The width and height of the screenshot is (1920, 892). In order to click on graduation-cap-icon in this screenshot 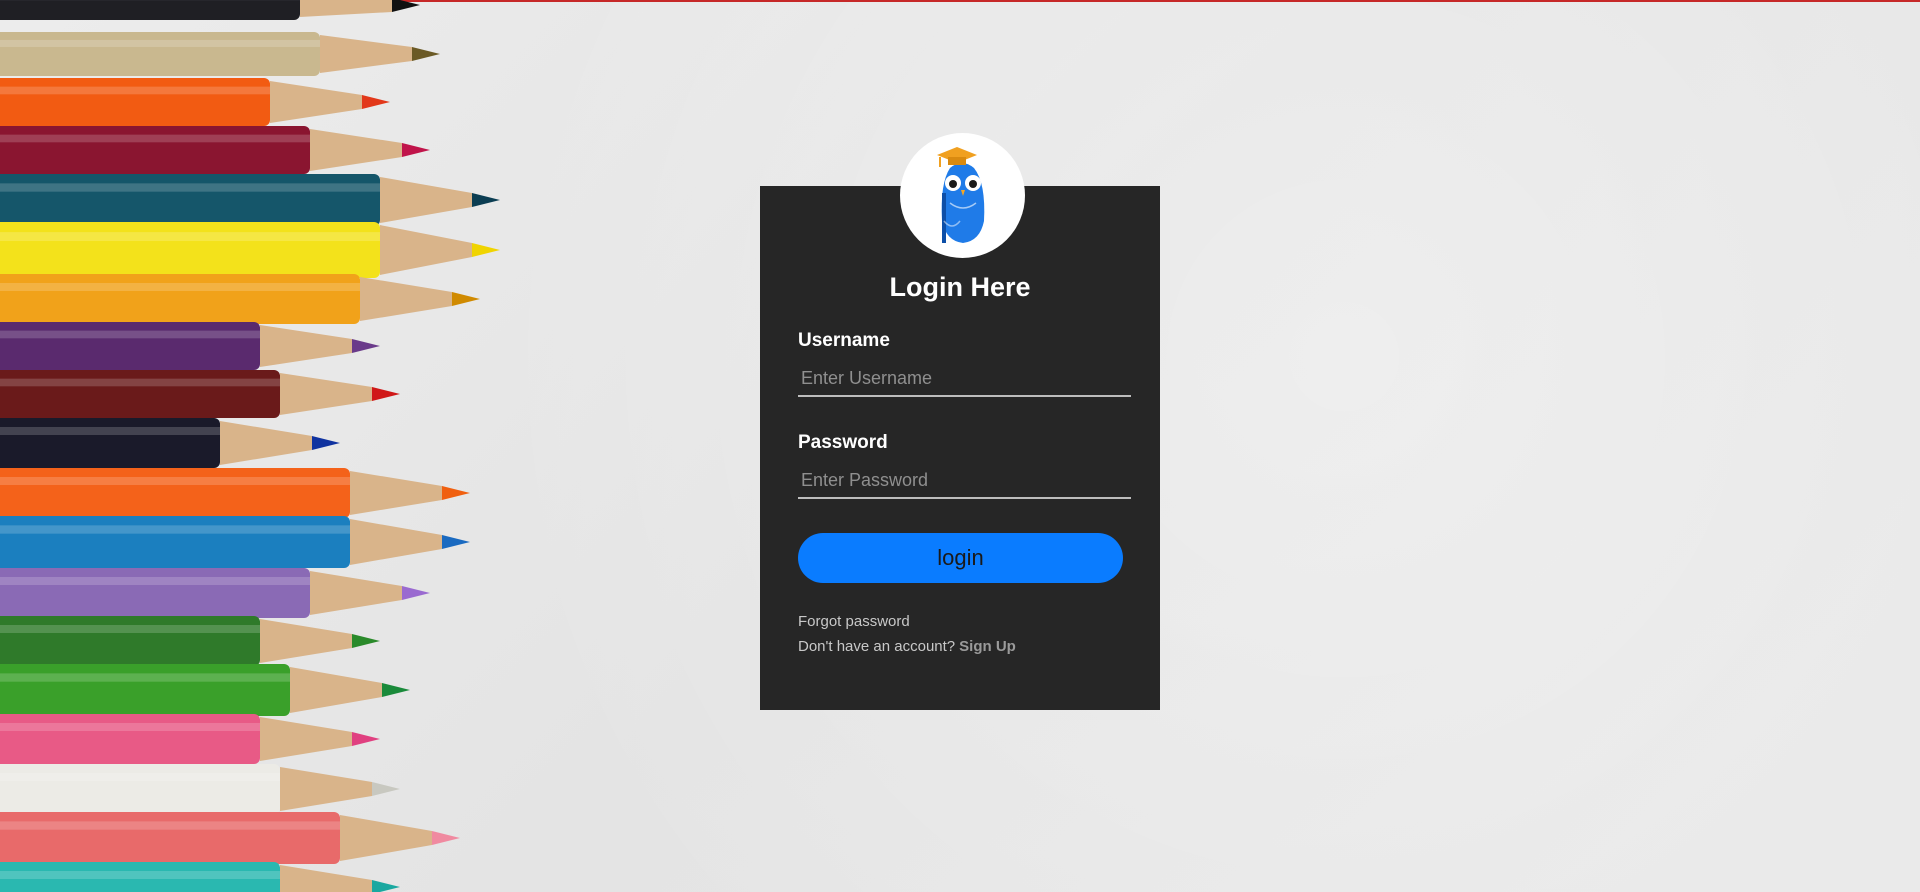, I will do `click(957, 157)`.